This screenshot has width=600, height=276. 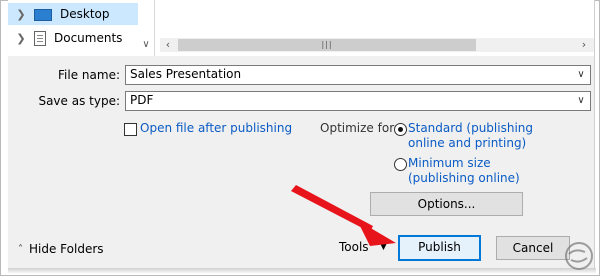 What do you see at coordinates (343, 215) in the screenshot?
I see `annotation-arrow` at bounding box center [343, 215].